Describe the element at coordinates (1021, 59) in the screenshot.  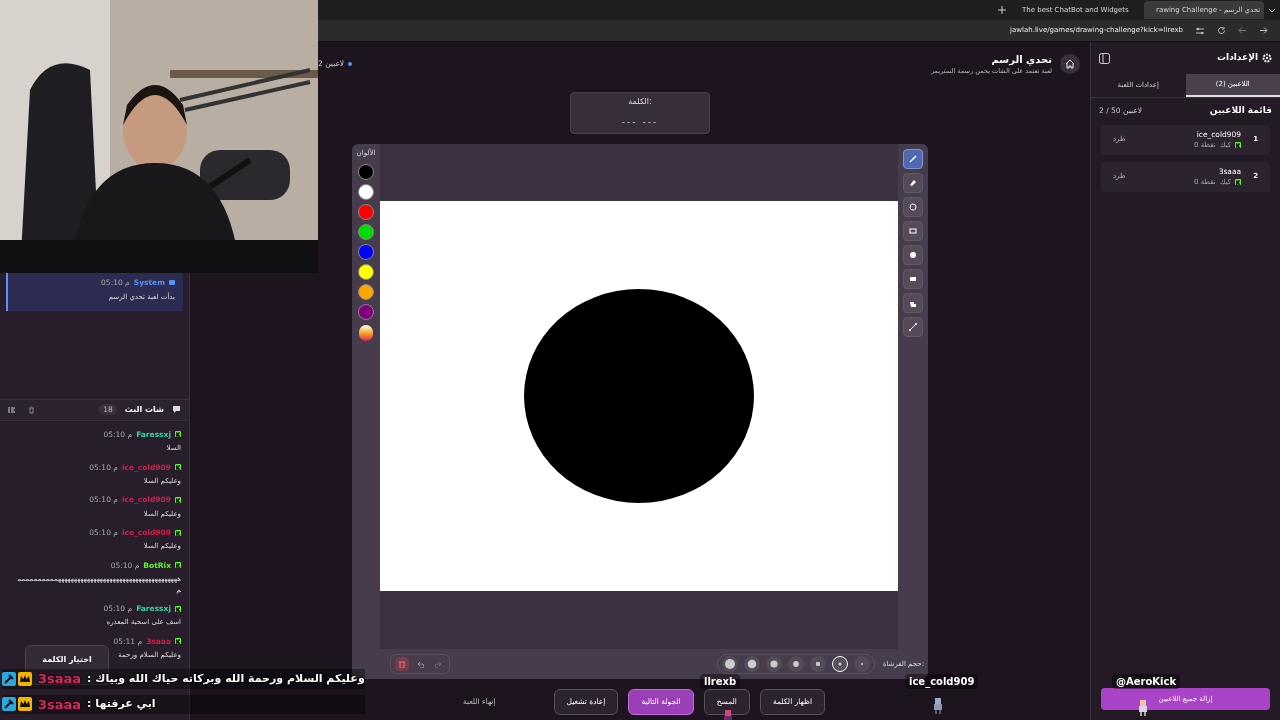
I see `page-title: تحدي الرسم` at that location.